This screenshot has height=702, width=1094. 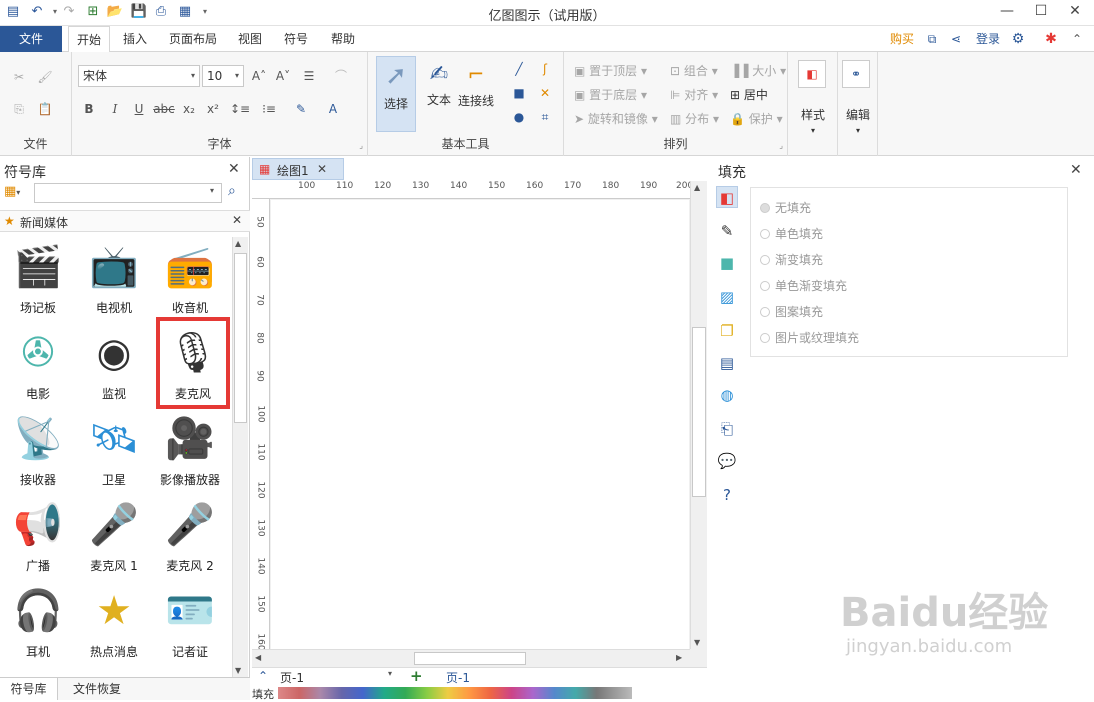 I want to click on symbol-item: 🪪 记者证, so click(x=190, y=622).